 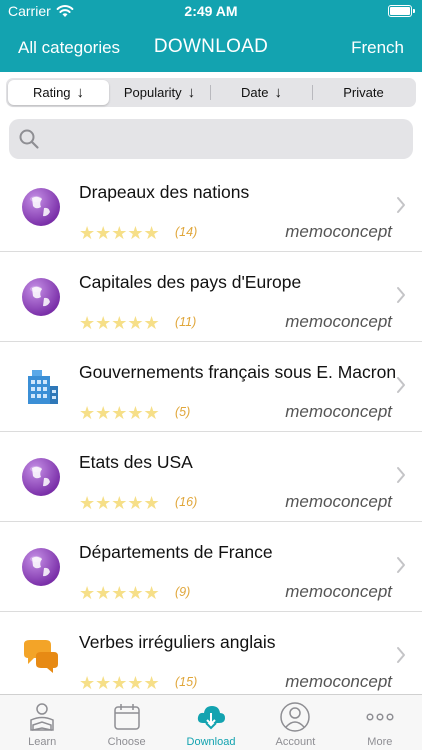 What do you see at coordinates (186, 232) in the screenshot?
I see `rating-count: (14)` at bounding box center [186, 232].